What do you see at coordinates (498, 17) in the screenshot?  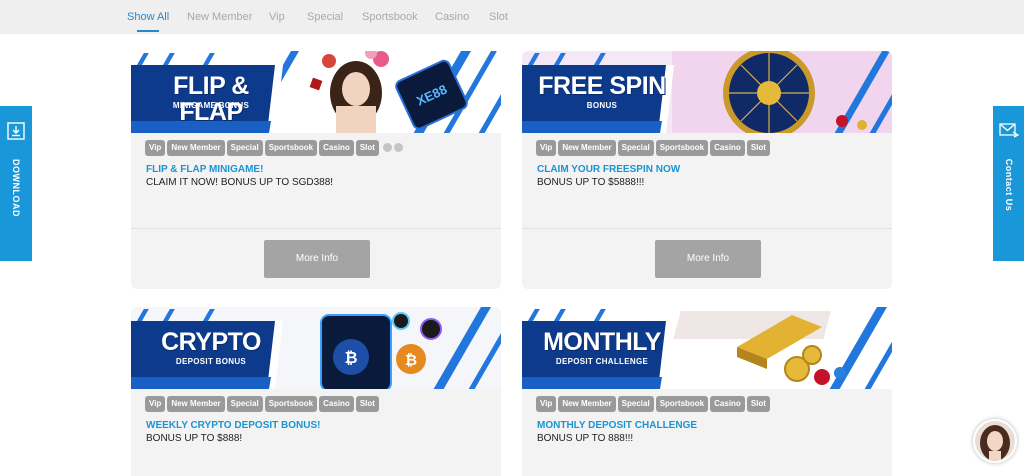 I see `tab-slot: Slot` at bounding box center [498, 17].